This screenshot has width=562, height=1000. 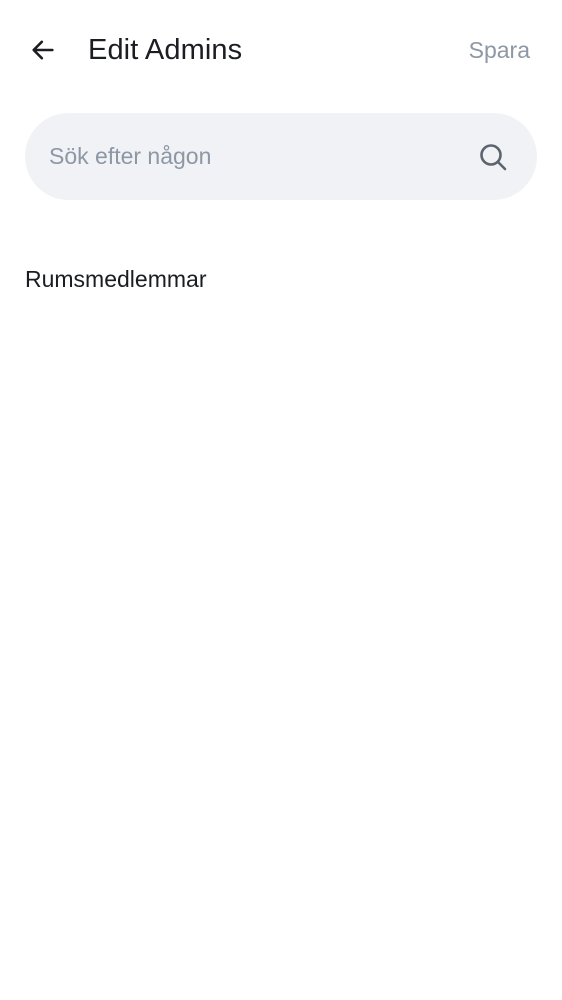 I want to click on search-icon, so click(x=493, y=157).